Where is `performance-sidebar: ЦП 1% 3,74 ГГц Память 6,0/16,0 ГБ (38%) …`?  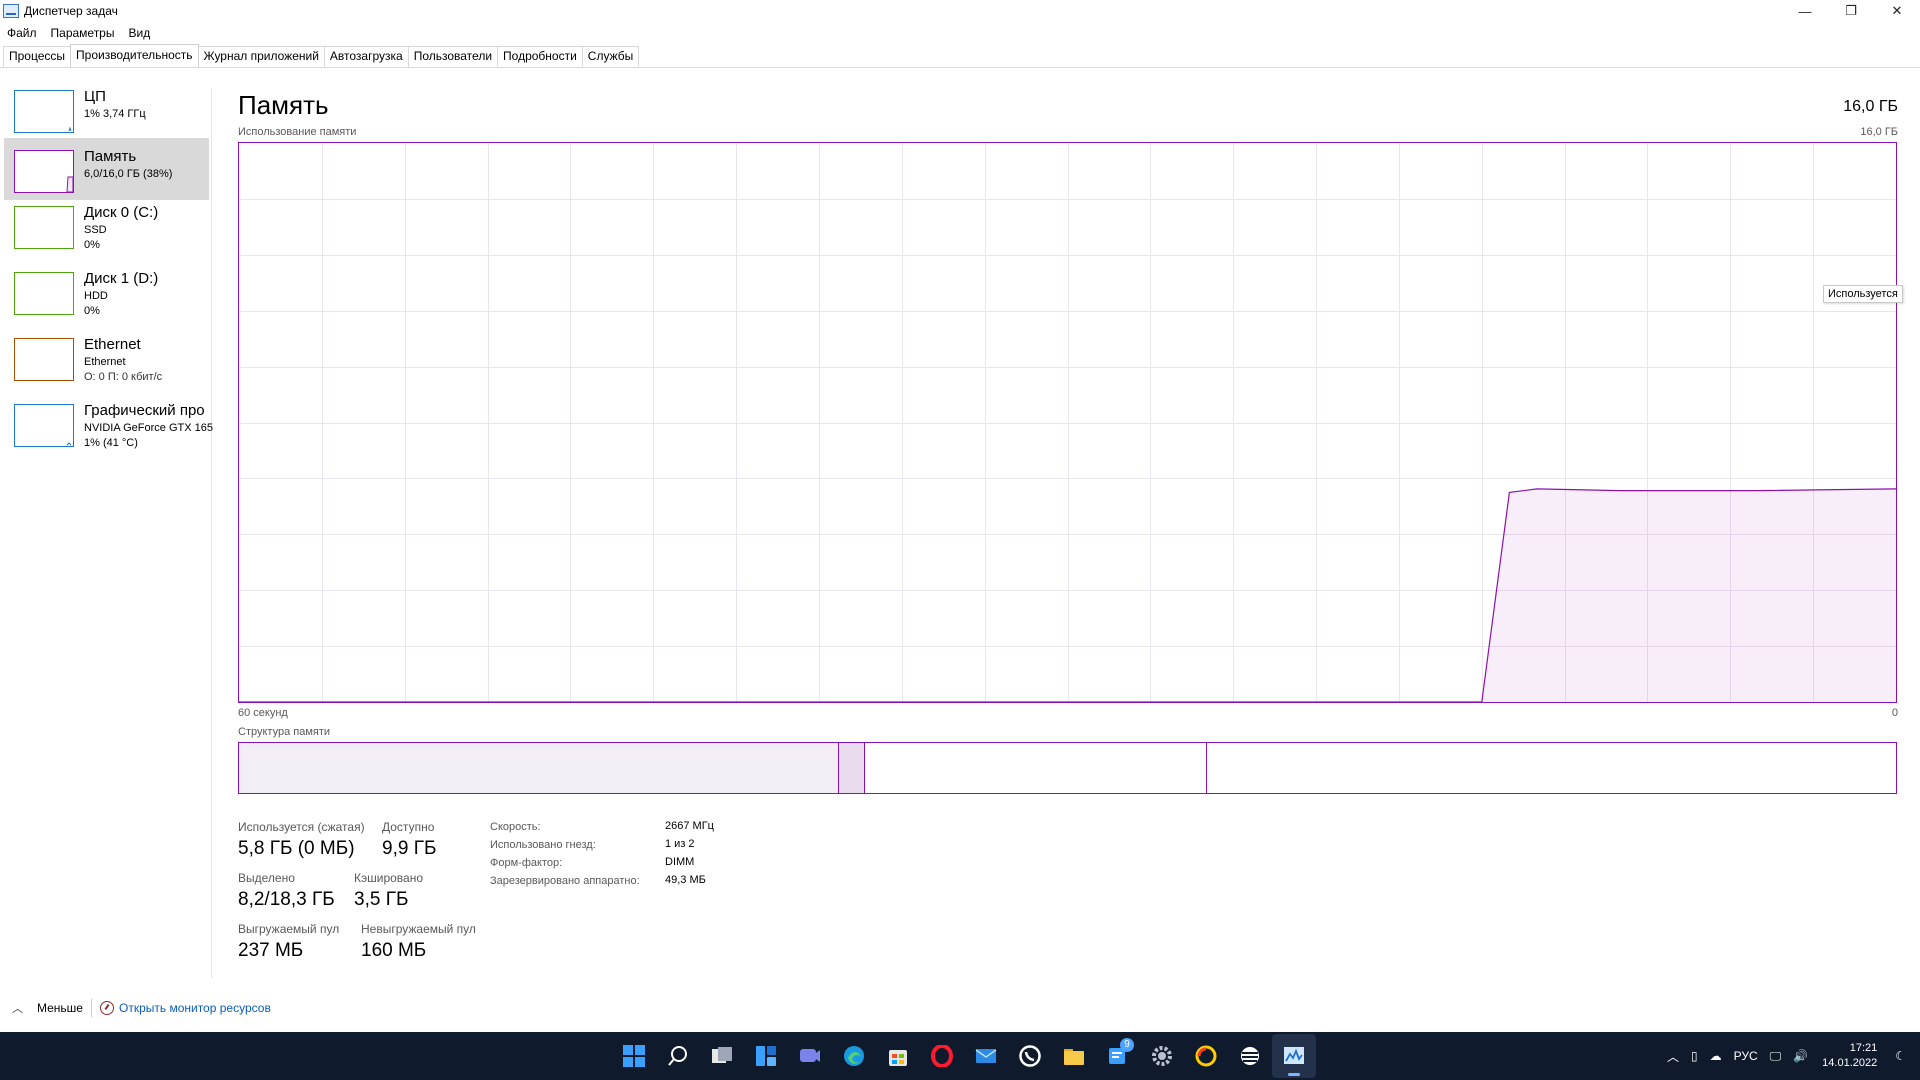
performance-sidebar: ЦП 1% 3,74 ГГц Память 6,0/16,0 ГБ (38%) … is located at coordinates (106, 533).